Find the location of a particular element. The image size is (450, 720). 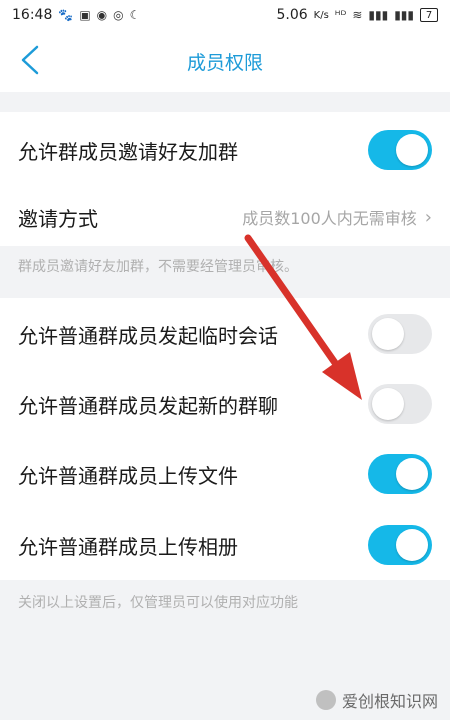

watermark-text: 爱创根知识网 is located at coordinates (389, 701).